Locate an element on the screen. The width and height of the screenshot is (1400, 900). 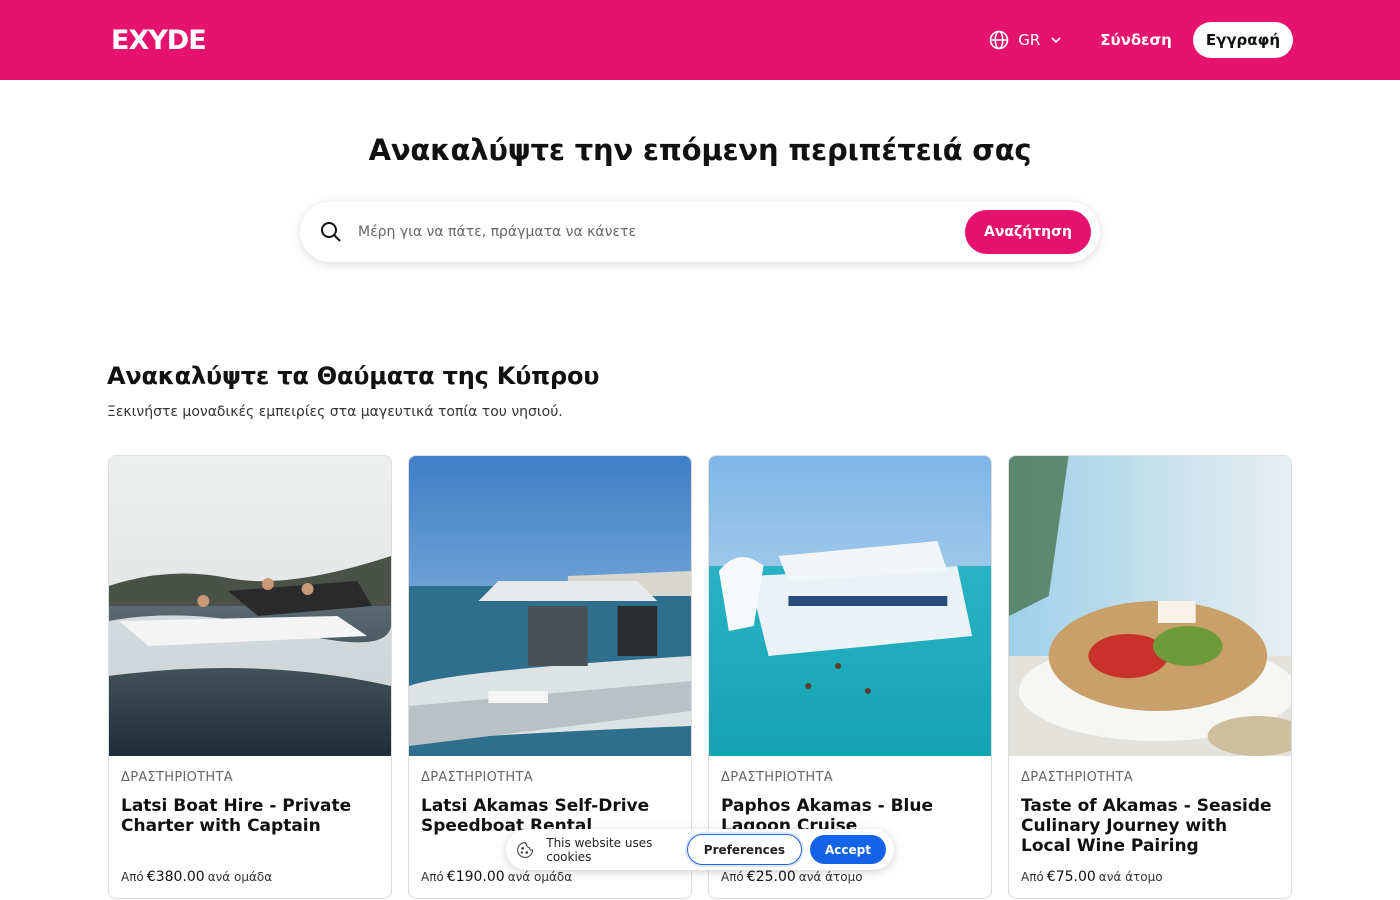
cookie-message: This website uses cookies is located at coordinates (599, 849).